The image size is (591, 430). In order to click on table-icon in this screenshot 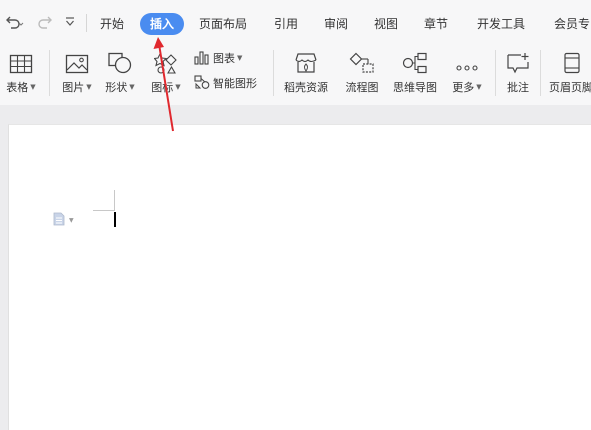, I will do `click(21, 61)`.